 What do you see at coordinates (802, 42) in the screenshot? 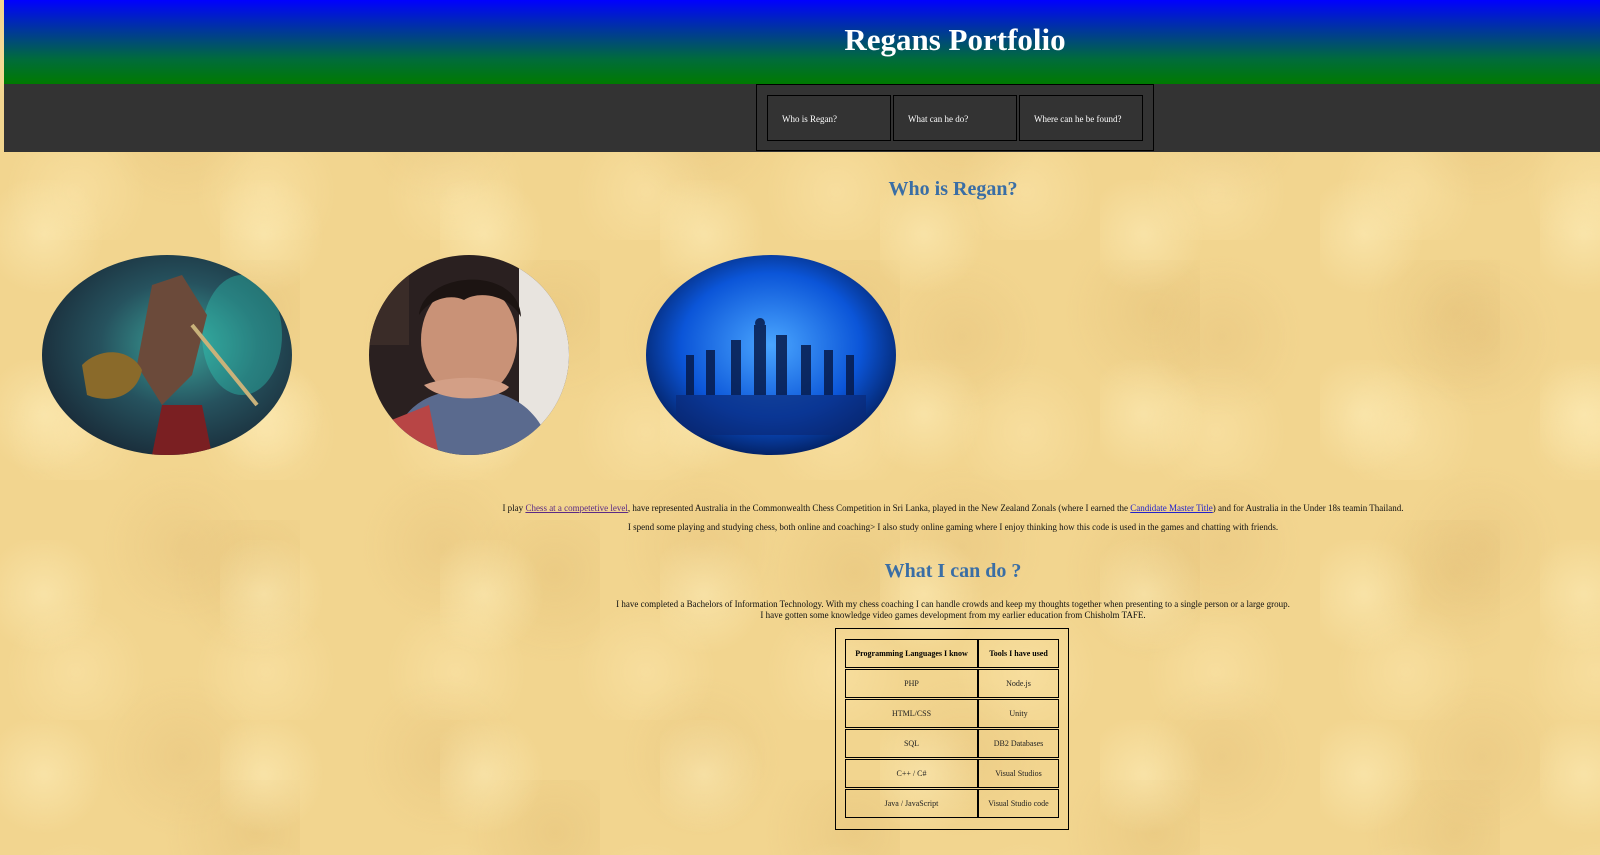
I see `site-header: Regans Portfolio` at bounding box center [802, 42].